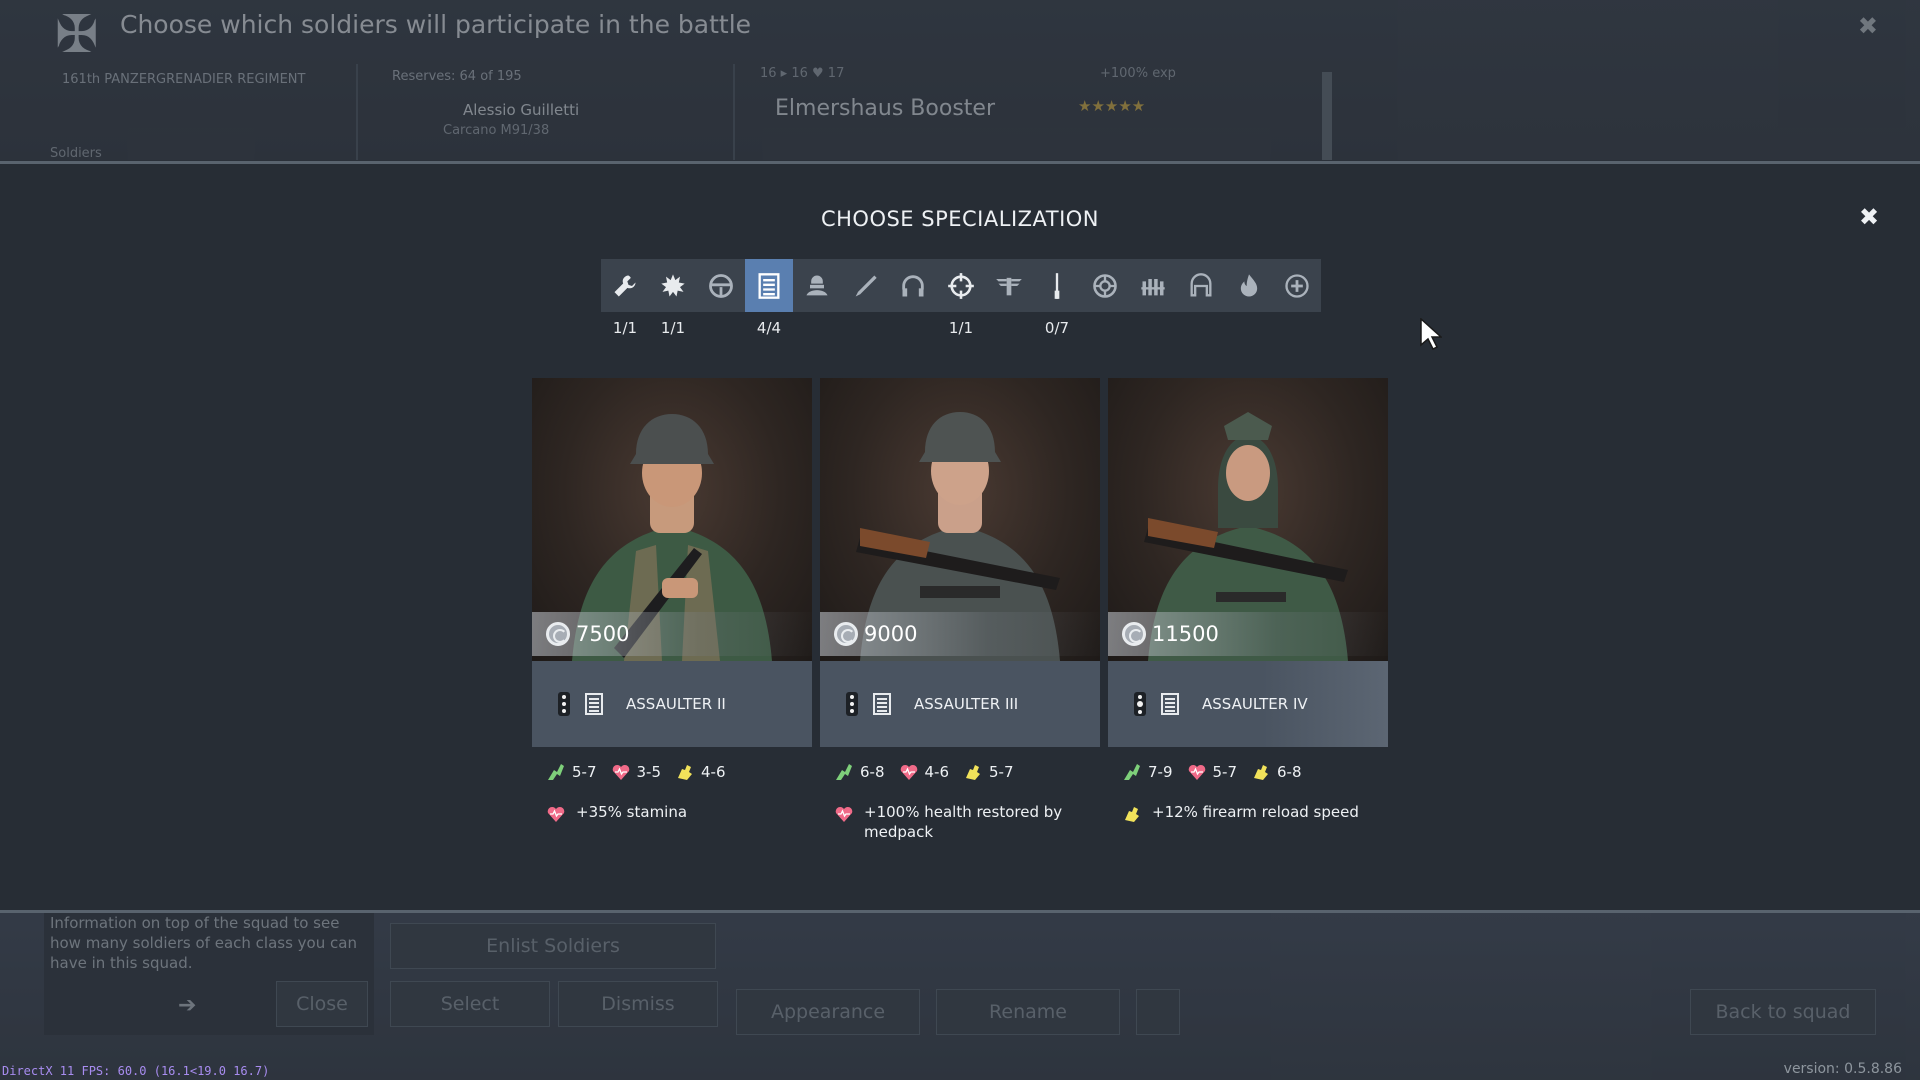 Image resolution: width=1920 pixels, height=1080 pixels. Describe the element at coordinates (960, 634) in the screenshot. I see `price-bar: 9000` at that location.